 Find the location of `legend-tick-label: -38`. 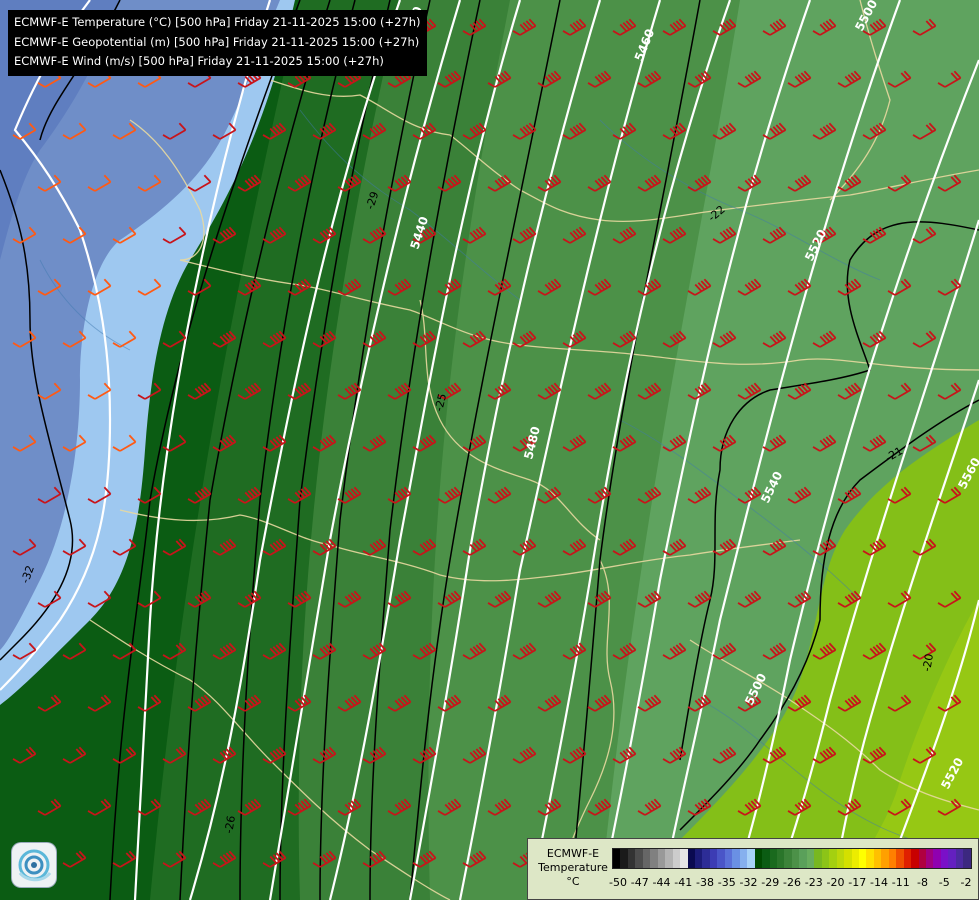

legend-tick-label: -38 is located at coordinates (705, 882).